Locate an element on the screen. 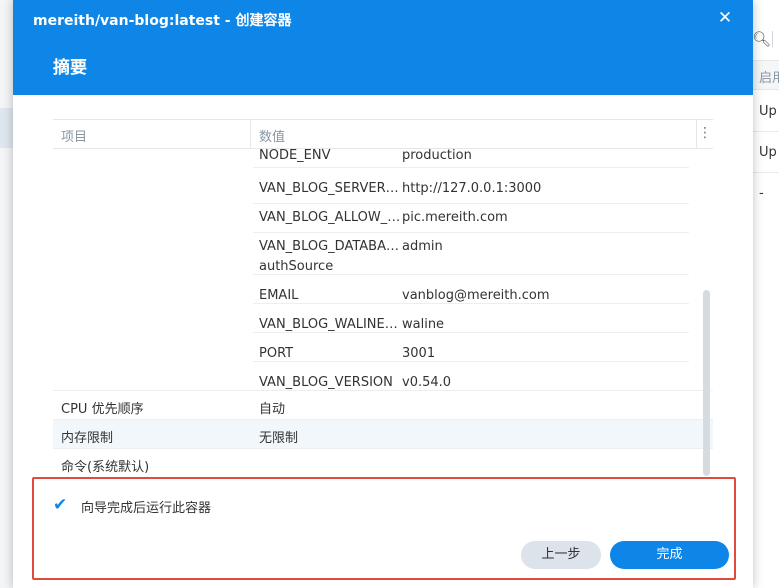  env-row: VAN_BLOG_VERSION v0.54.0 is located at coordinates (383, 379).